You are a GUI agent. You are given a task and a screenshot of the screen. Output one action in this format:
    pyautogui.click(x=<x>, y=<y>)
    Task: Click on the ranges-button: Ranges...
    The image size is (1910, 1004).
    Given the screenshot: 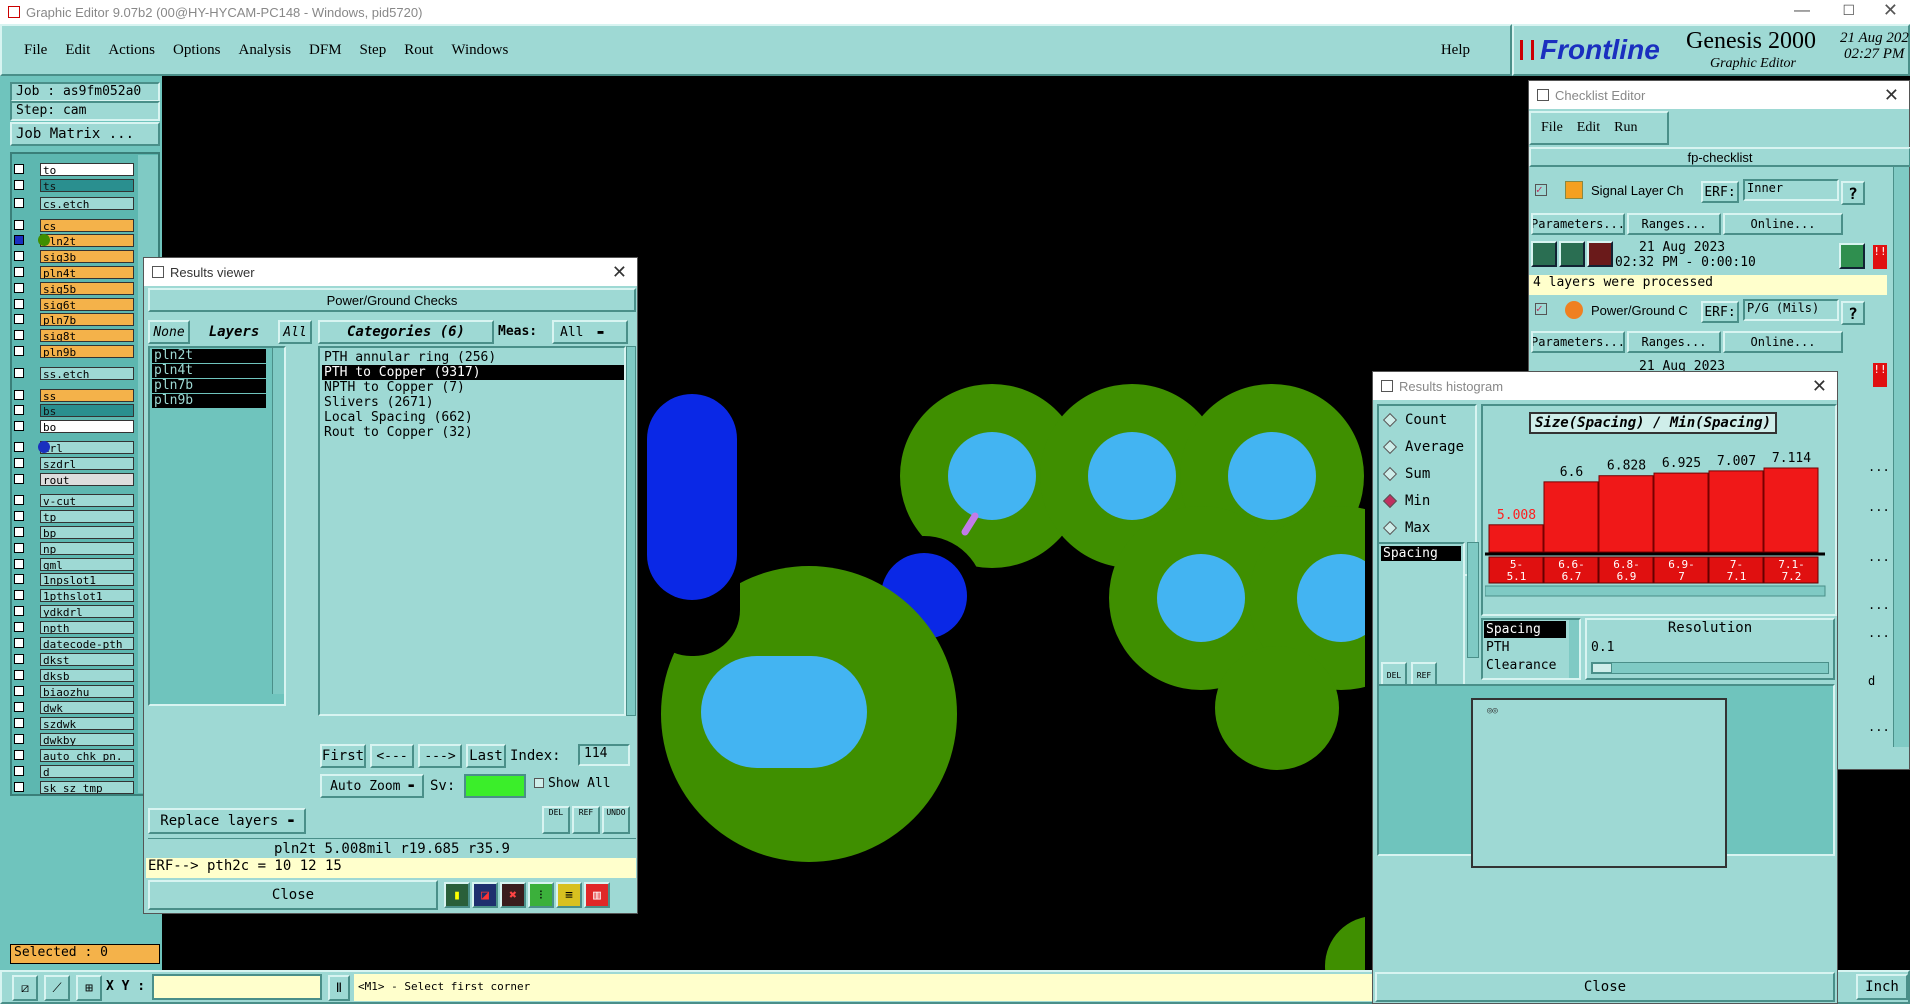 What is the action you would take?
    pyautogui.click(x=1674, y=224)
    